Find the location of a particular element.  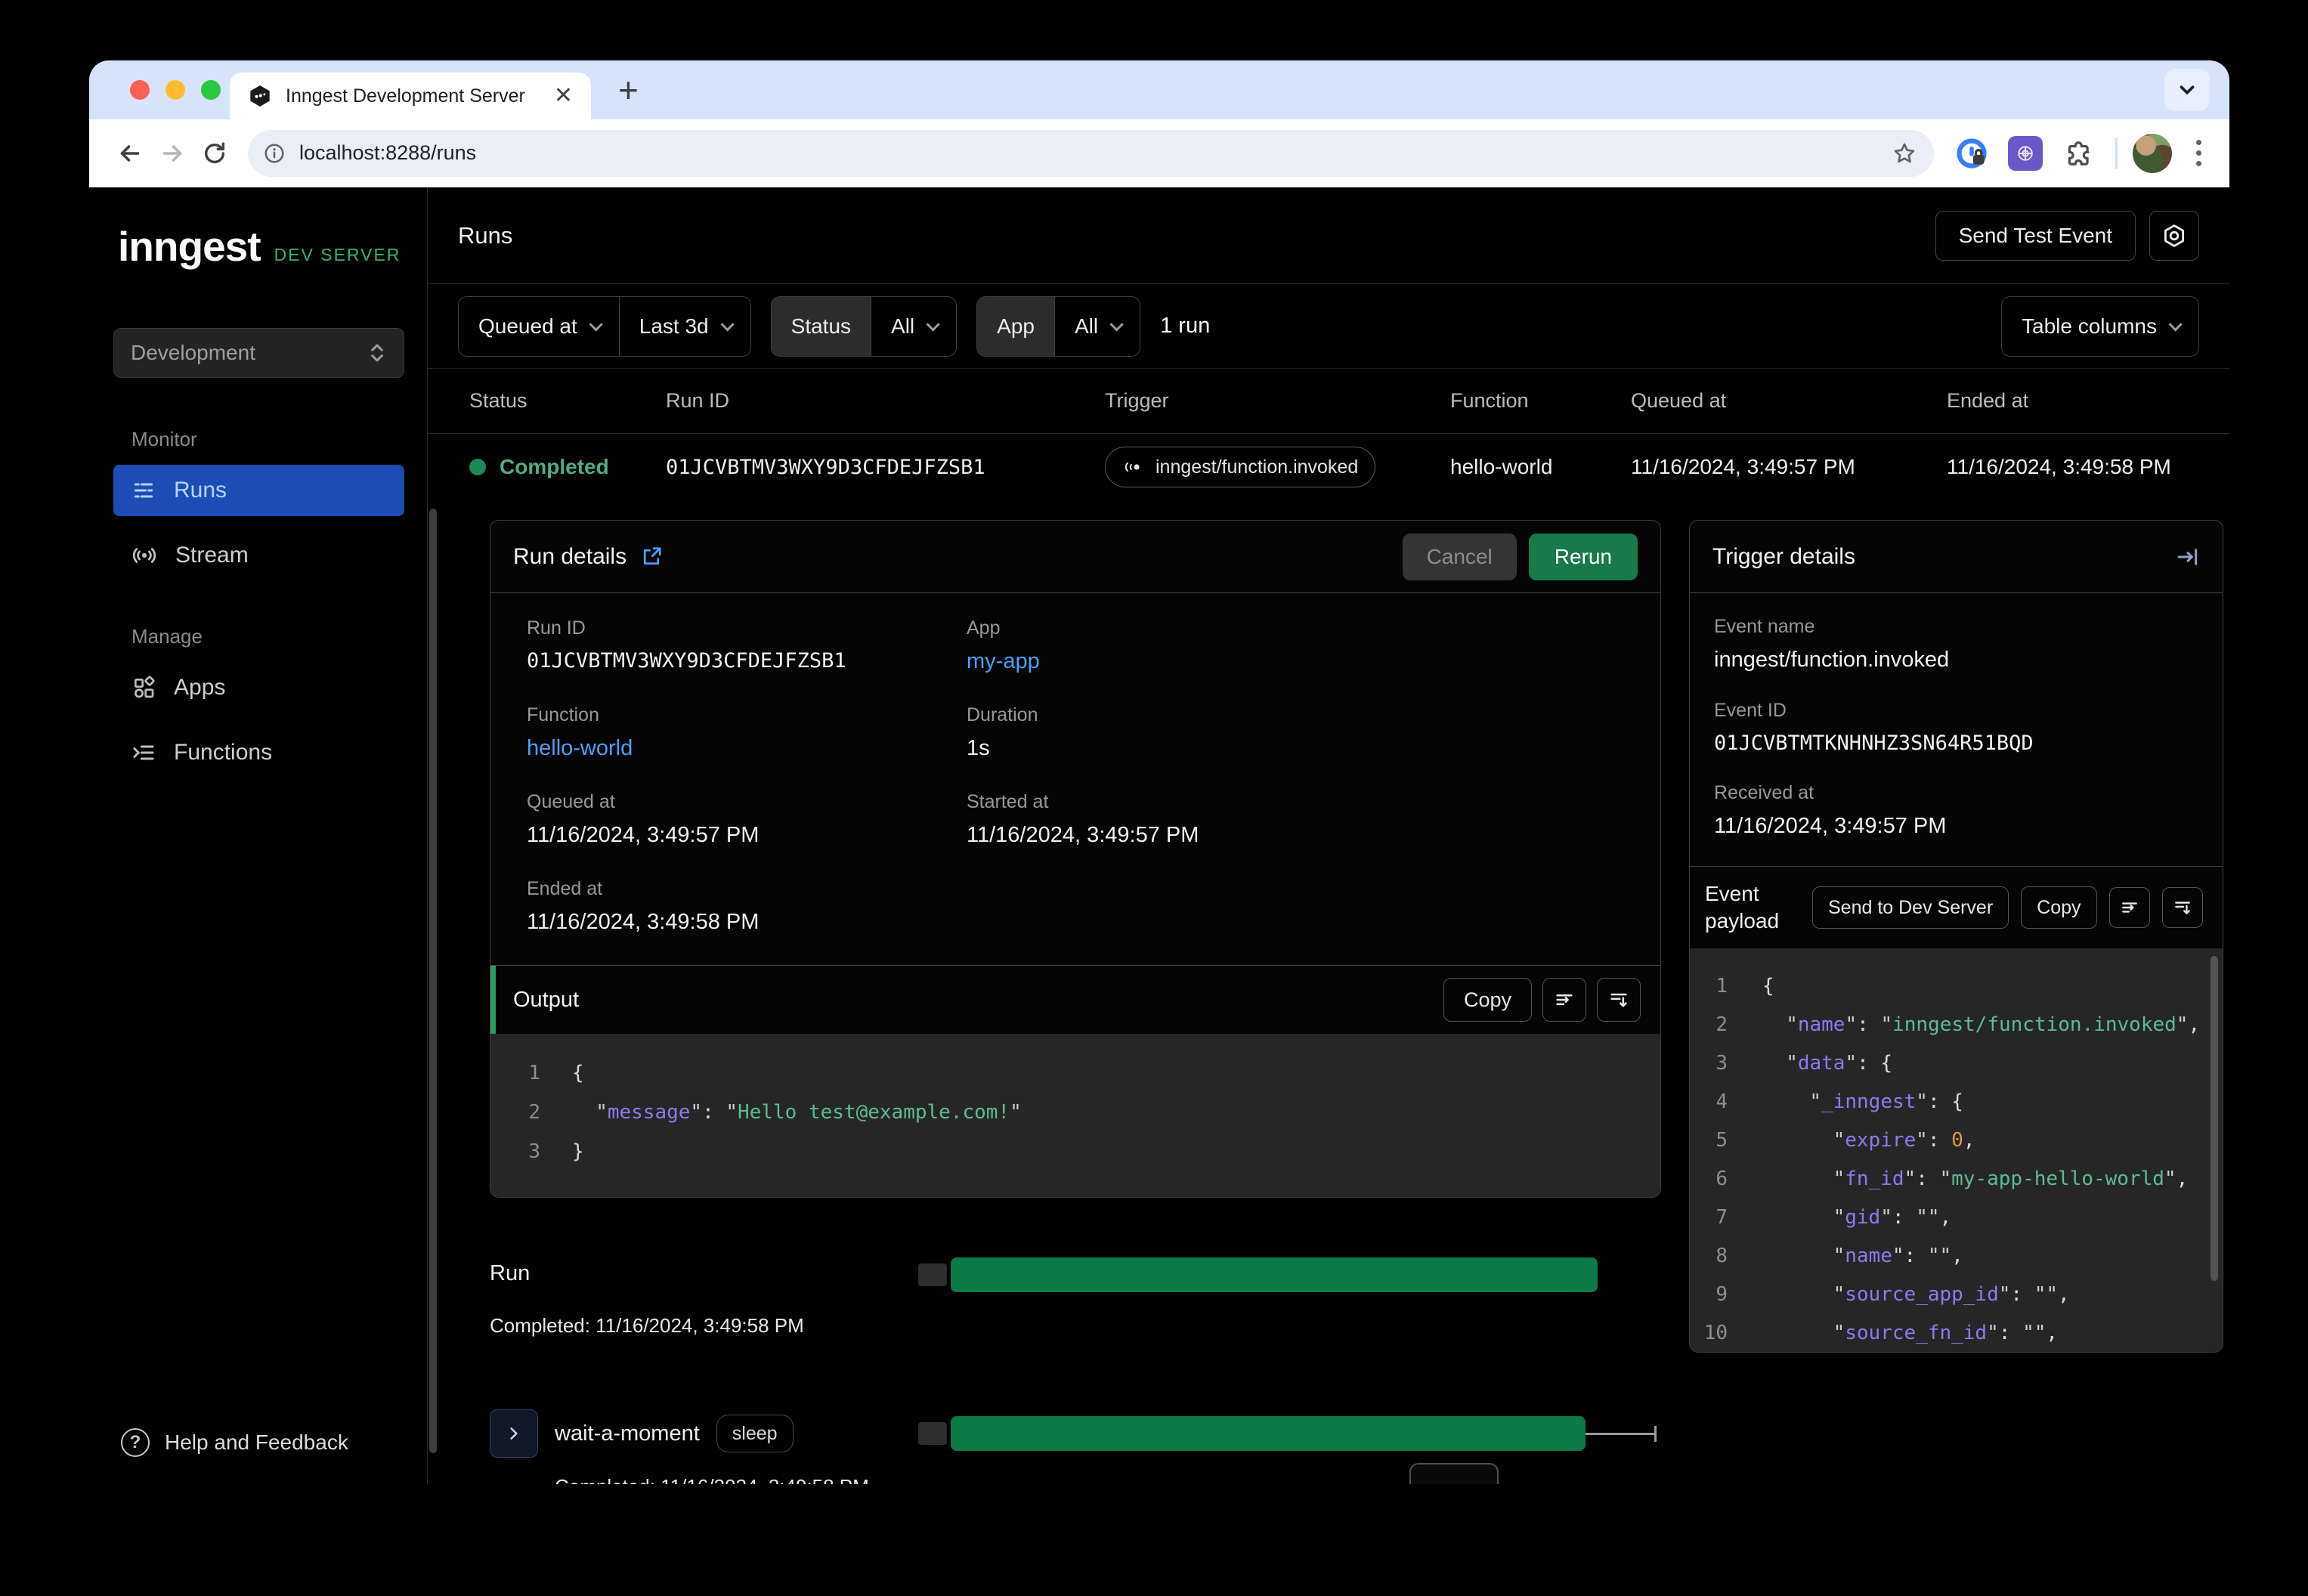

time-field-dropdown: Queued at is located at coordinates (539, 326).